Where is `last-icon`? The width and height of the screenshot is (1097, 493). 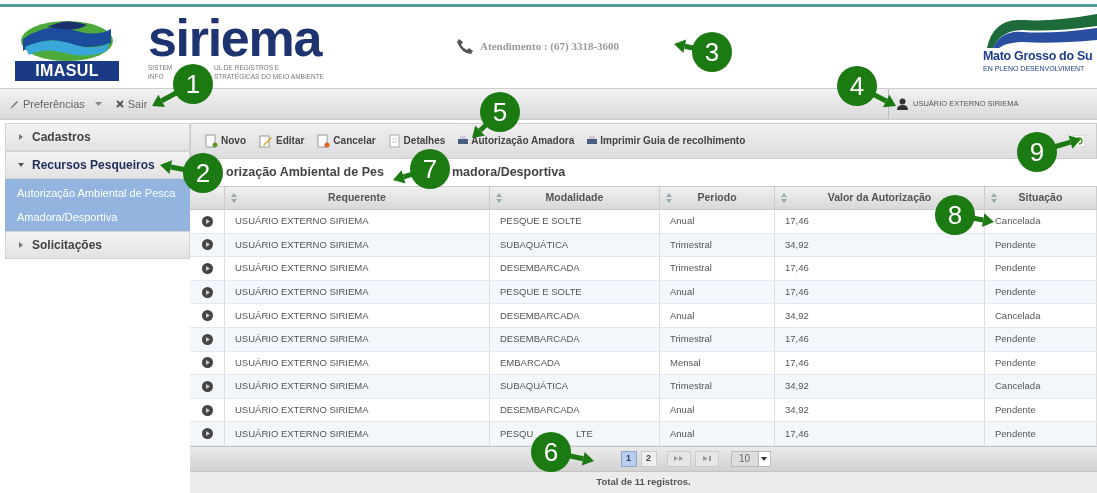 last-icon is located at coordinates (706, 459).